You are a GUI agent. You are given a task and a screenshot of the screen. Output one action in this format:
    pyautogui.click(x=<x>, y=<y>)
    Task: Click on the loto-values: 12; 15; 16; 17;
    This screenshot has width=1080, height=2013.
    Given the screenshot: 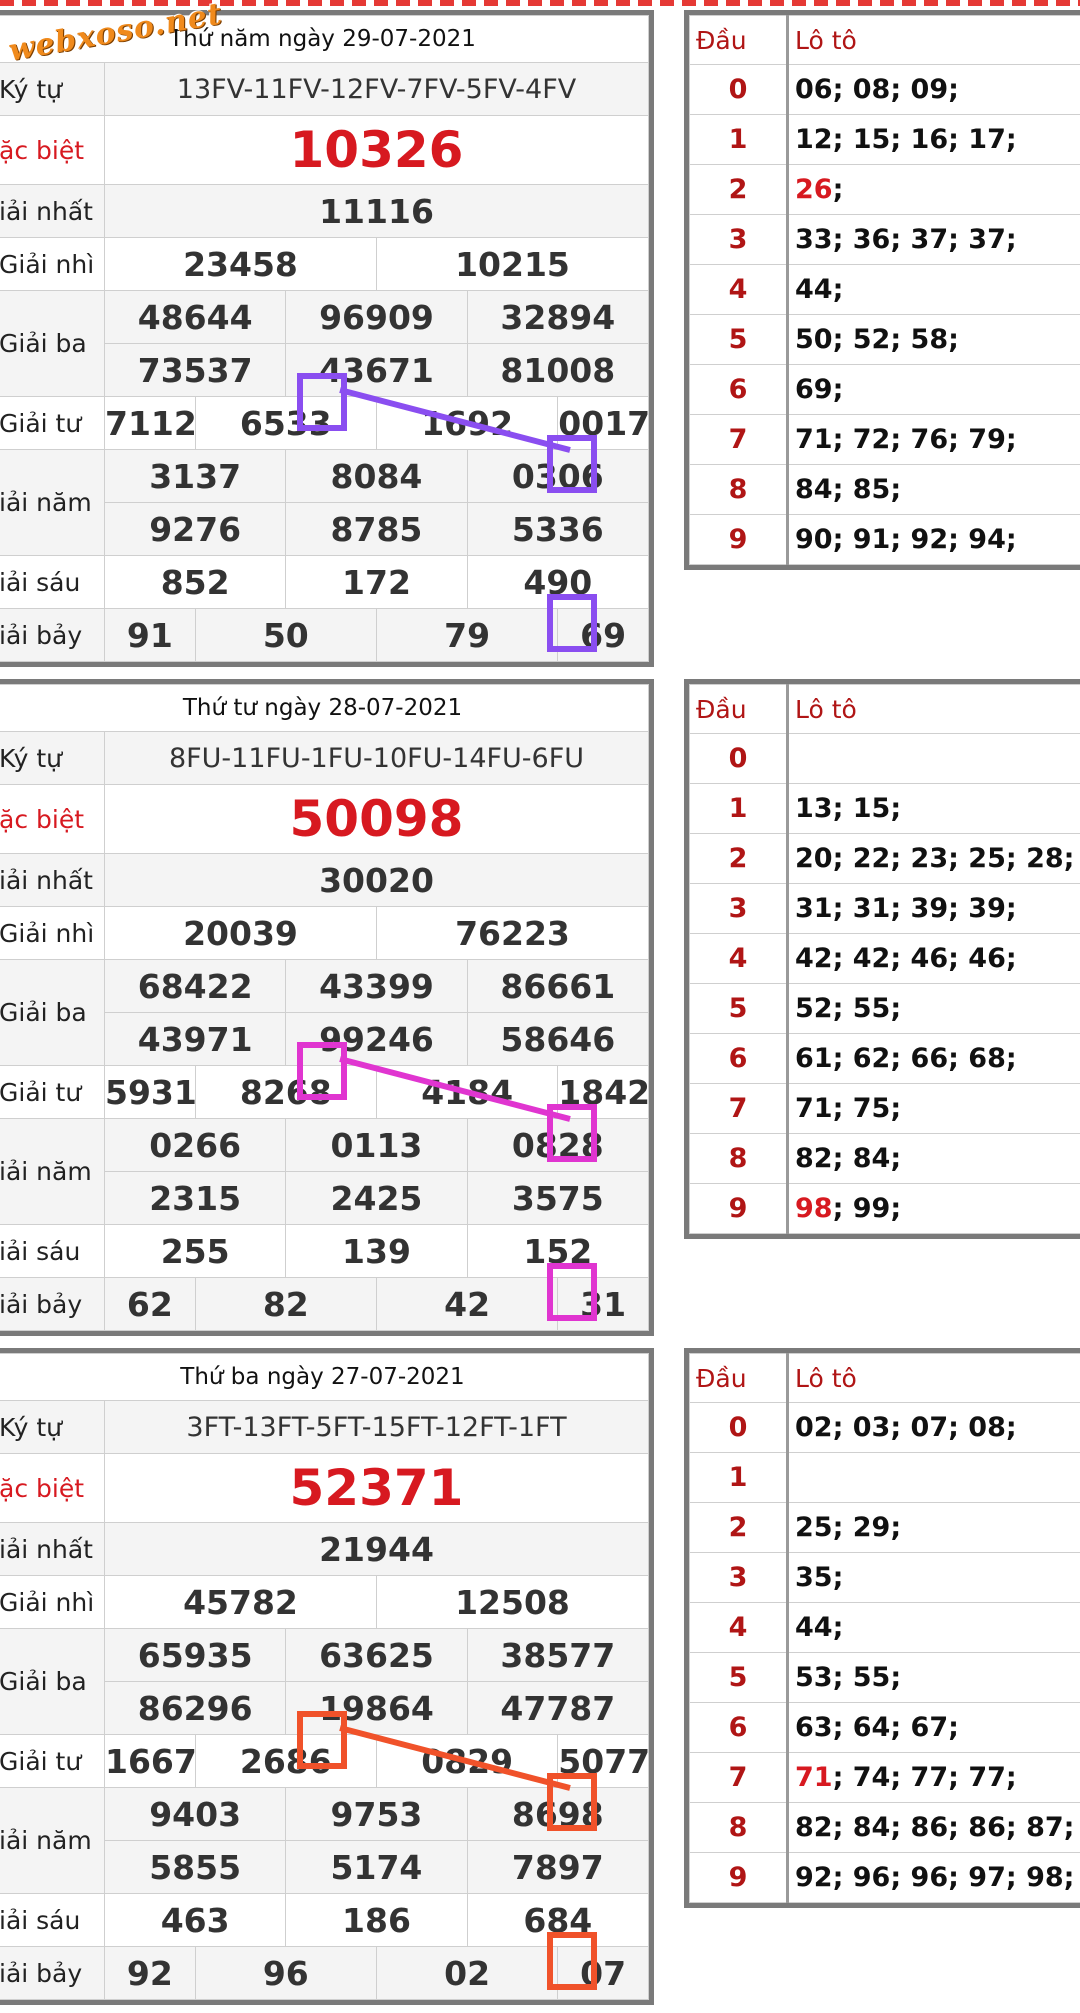 What is the action you would take?
    pyautogui.click(x=933, y=139)
    